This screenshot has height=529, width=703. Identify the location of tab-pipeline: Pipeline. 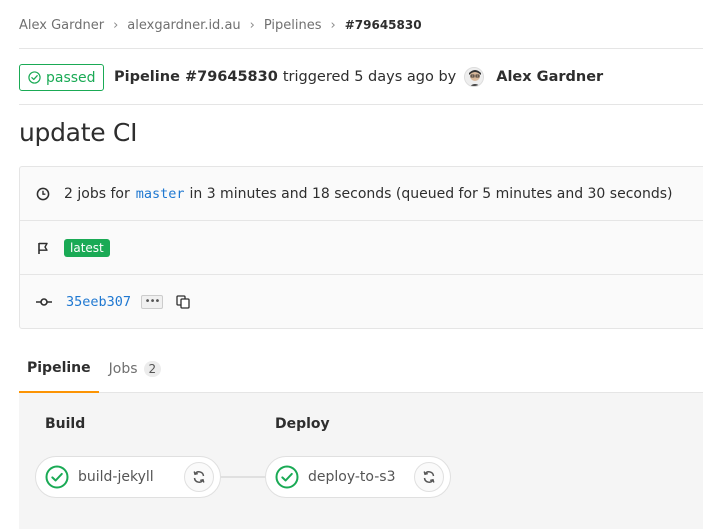
(59, 369).